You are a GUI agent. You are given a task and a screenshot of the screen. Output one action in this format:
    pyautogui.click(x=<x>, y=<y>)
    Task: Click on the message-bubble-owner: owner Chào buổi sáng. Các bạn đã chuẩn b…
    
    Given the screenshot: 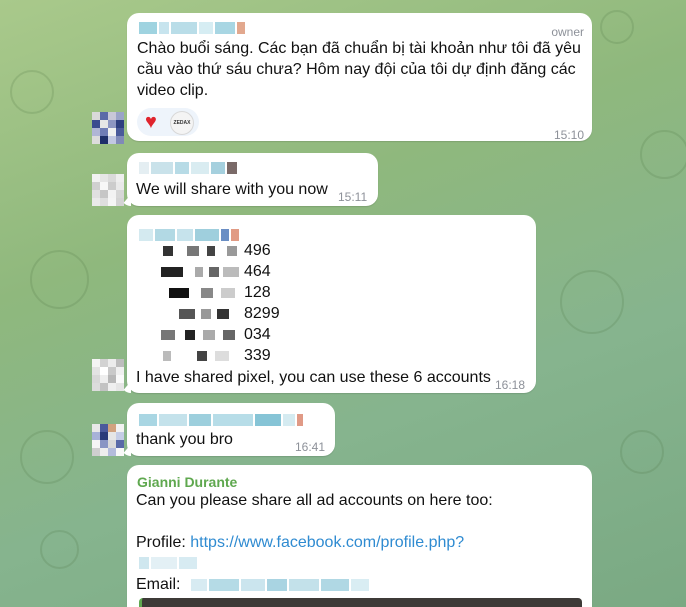 What is the action you would take?
    pyautogui.click(x=359, y=77)
    